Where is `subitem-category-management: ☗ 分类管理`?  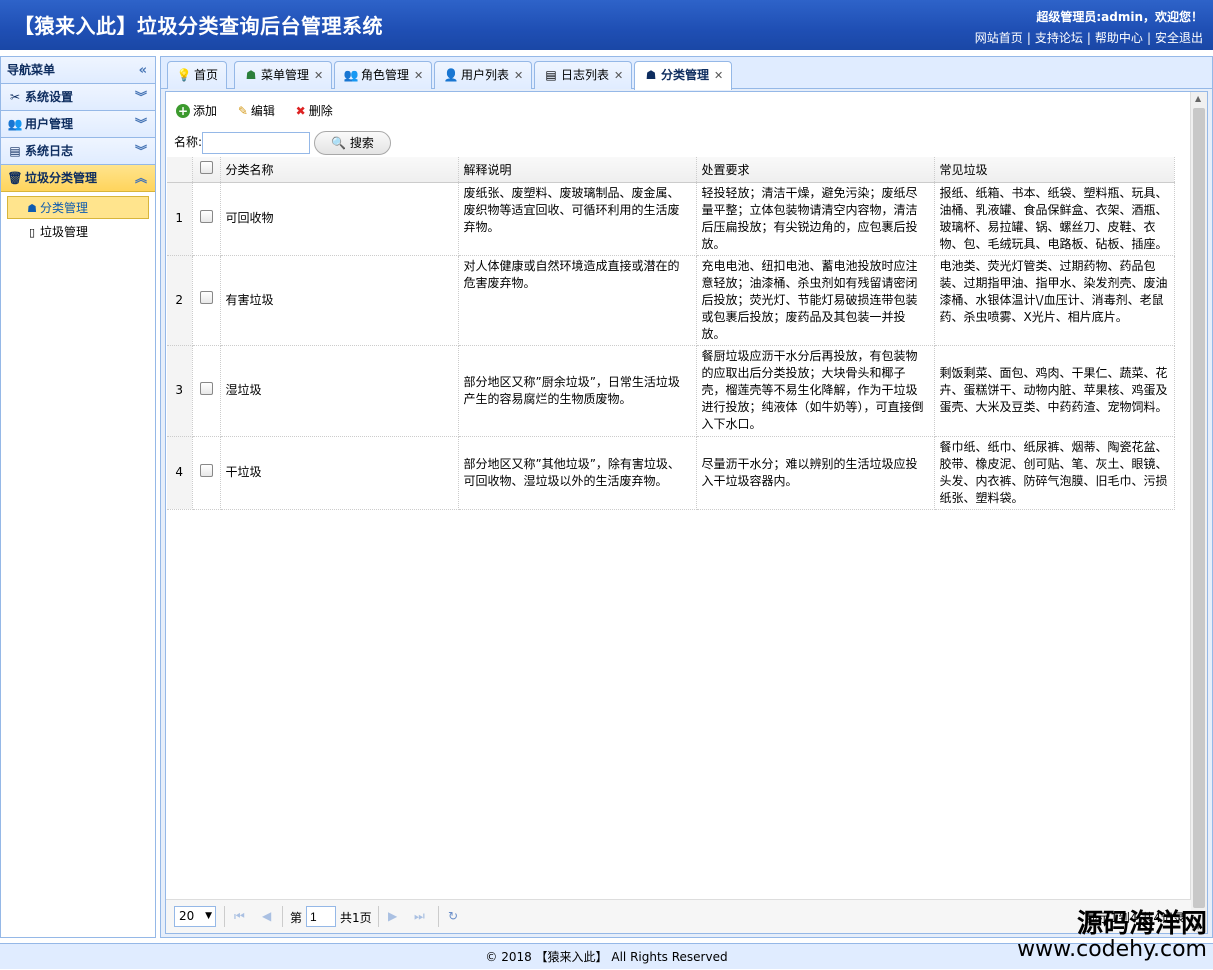 subitem-category-management: ☗ 分类管理 is located at coordinates (78, 207).